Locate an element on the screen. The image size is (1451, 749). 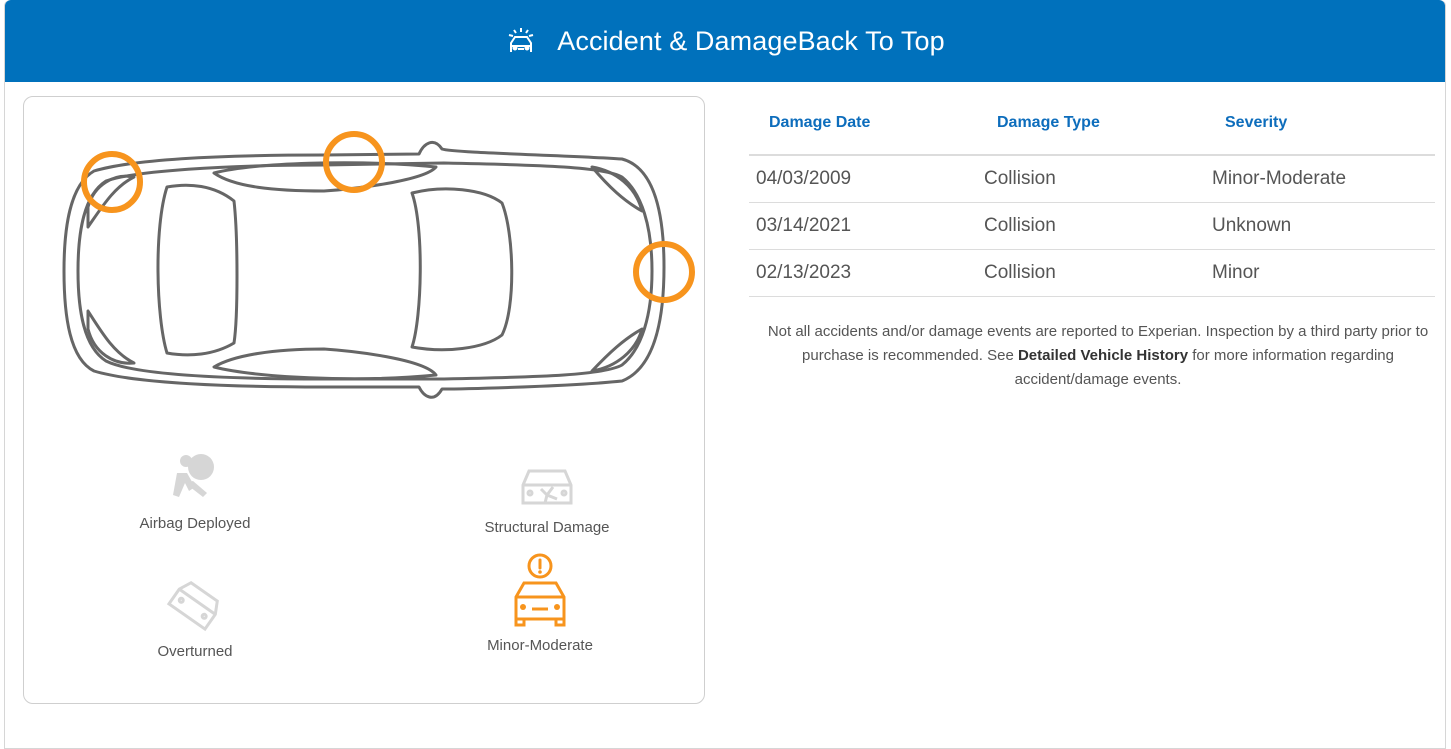
indicator-minor-moderate: Minor-Moderate is located at coordinates (540, 603).